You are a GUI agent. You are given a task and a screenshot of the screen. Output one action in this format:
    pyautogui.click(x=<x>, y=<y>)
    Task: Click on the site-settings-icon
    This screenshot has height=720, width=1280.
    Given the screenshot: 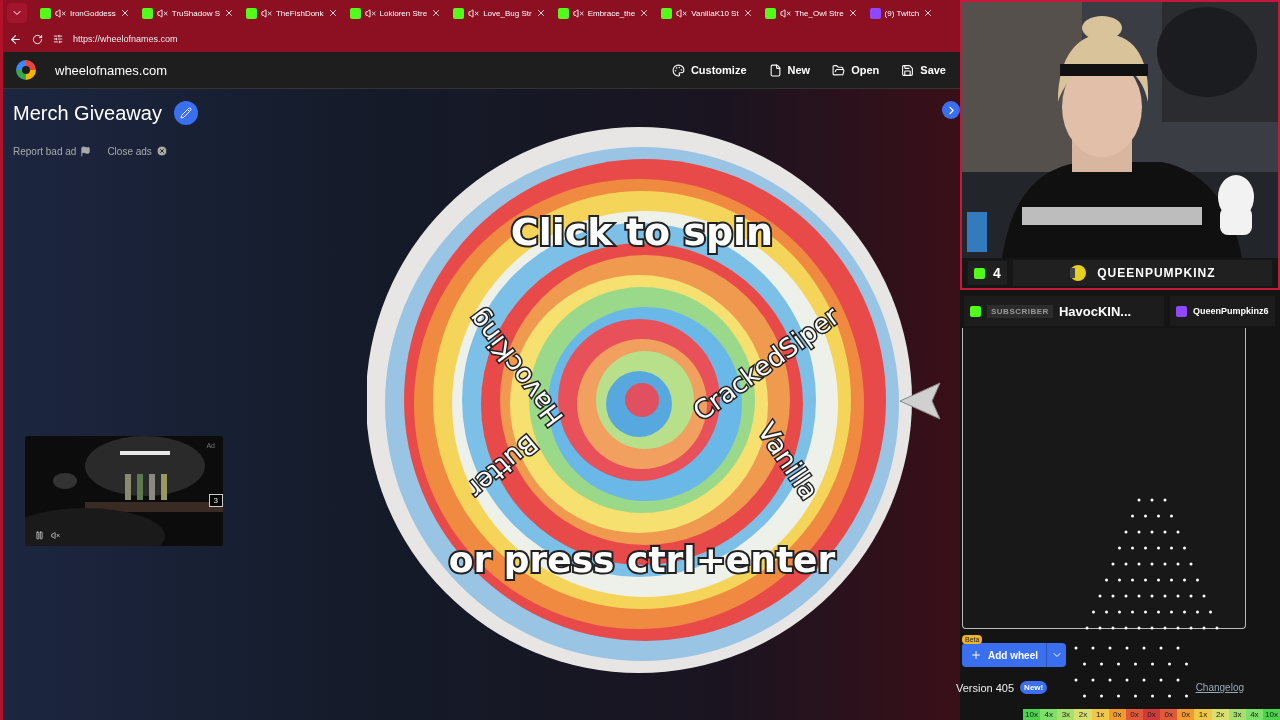 What is the action you would take?
    pyautogui.click(x=58, y=39)
    